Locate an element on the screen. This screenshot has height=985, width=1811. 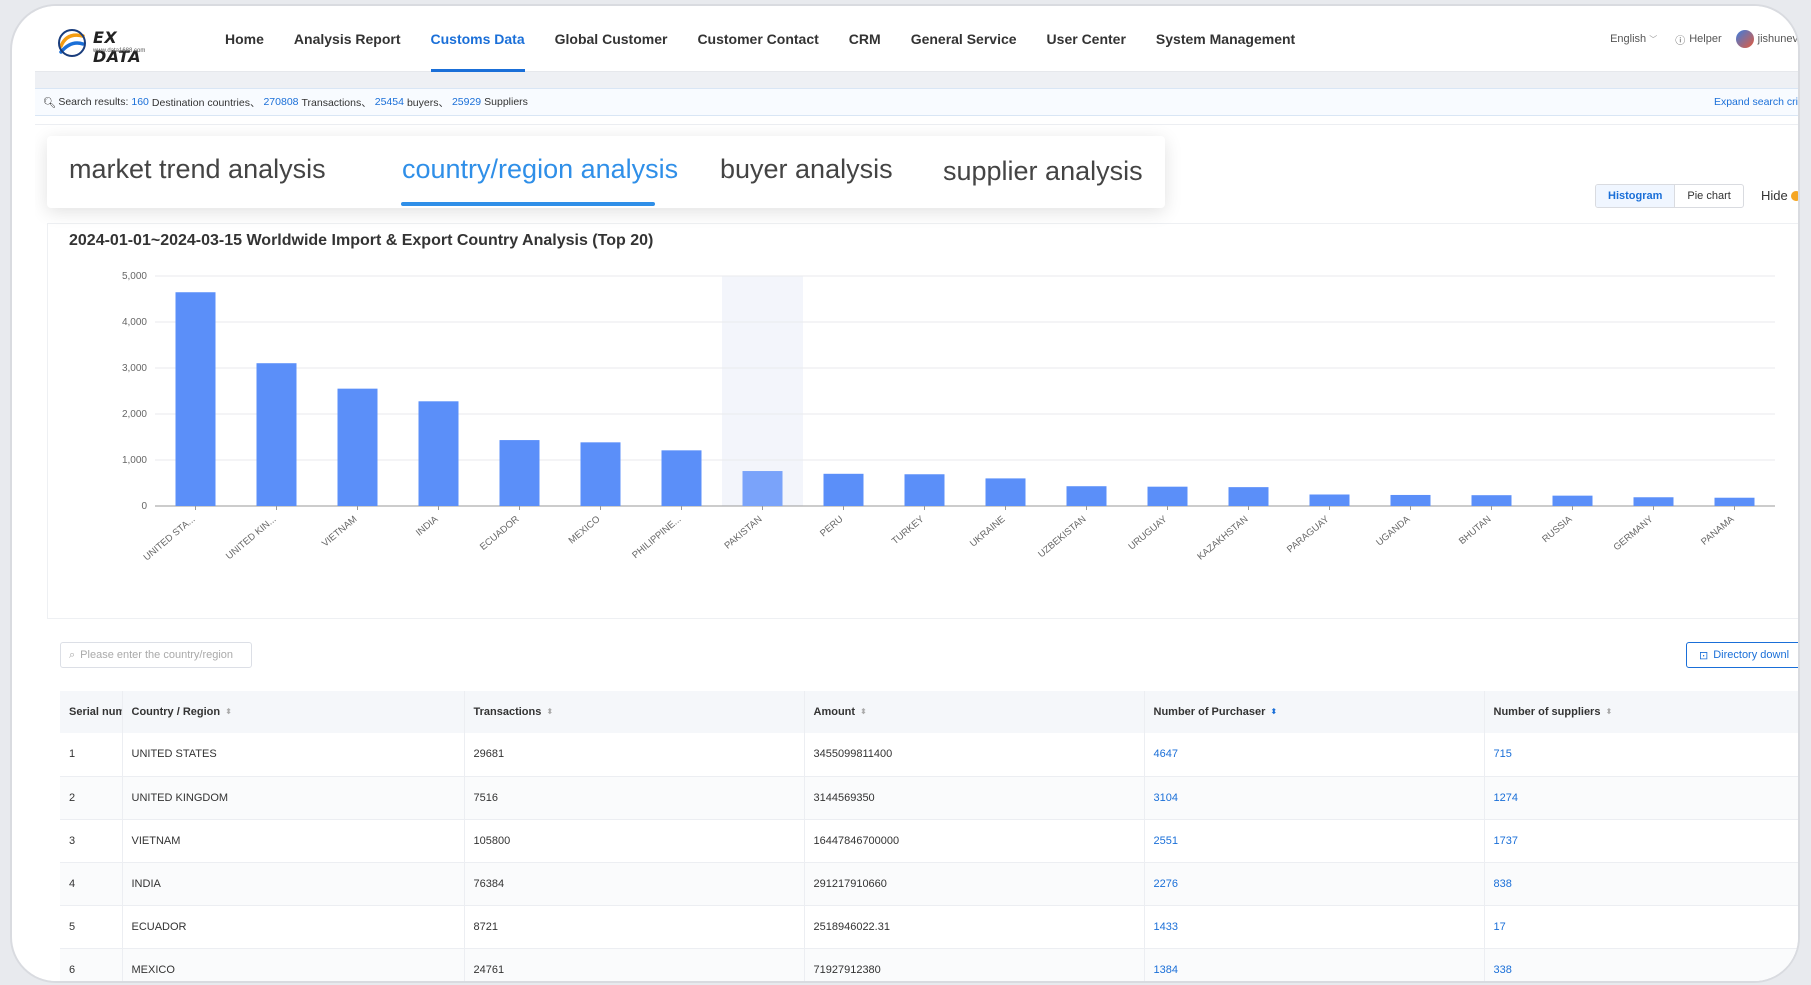
pie-chart-button: Pie chart is located at coordinates (1708, 196).